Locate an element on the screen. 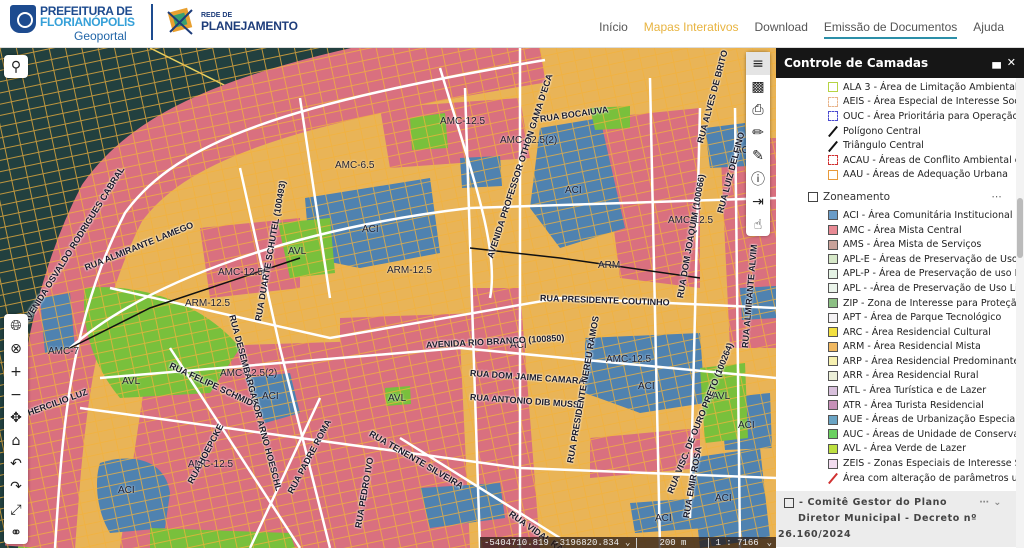  export-icon: ⇥ is located at coordinates (758, 201).